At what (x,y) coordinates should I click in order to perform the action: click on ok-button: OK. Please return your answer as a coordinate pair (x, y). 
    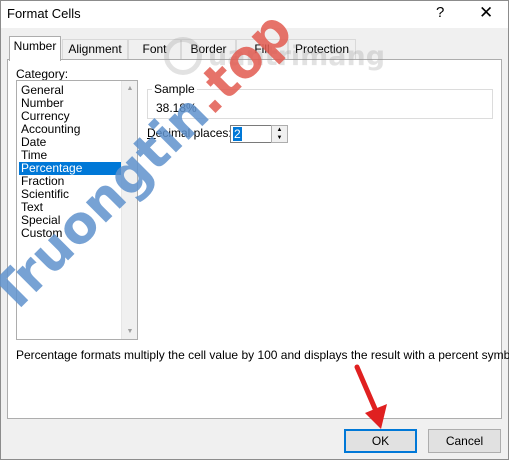
    Looking at the image, I should click on (380, 441).